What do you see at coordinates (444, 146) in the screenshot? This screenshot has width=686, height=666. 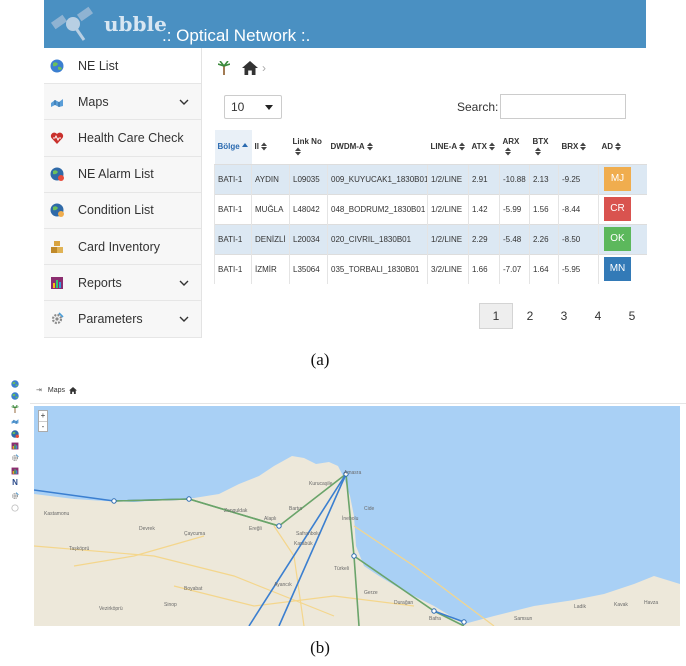 I see `column-header-label: LINE-A` at bounding box center [444, 146].